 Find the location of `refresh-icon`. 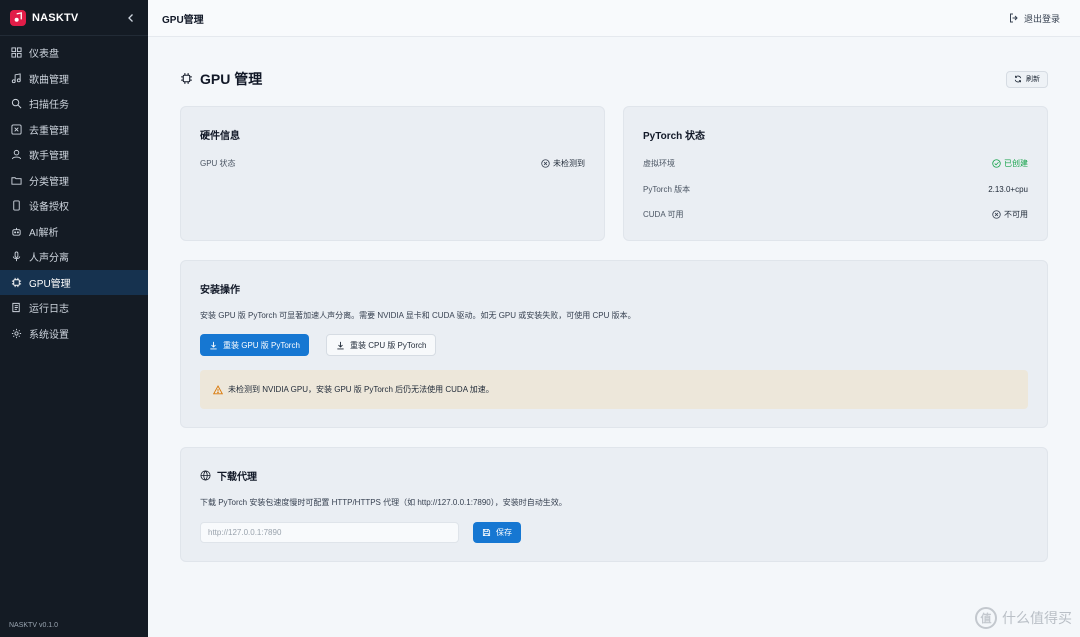

refresh-icon is located at coordinates (1018, 79).